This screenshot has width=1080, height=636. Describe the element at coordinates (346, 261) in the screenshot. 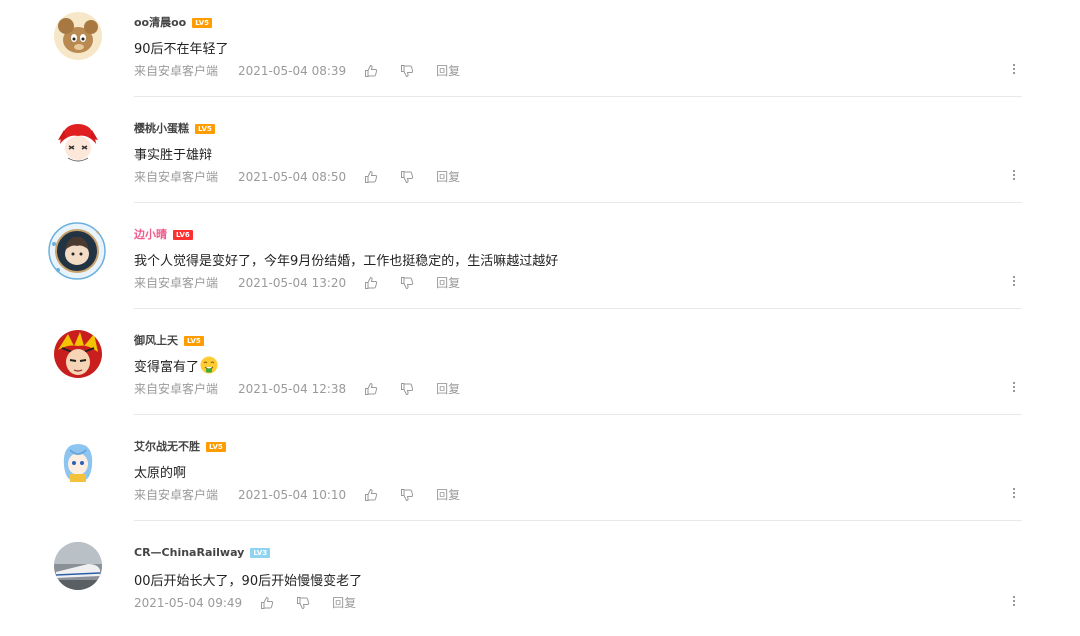

I see `comment-text: 我个人觉得是变好了，今年9月份结婚，工作也挺稳定的，生活嘛越过越好` at that location.